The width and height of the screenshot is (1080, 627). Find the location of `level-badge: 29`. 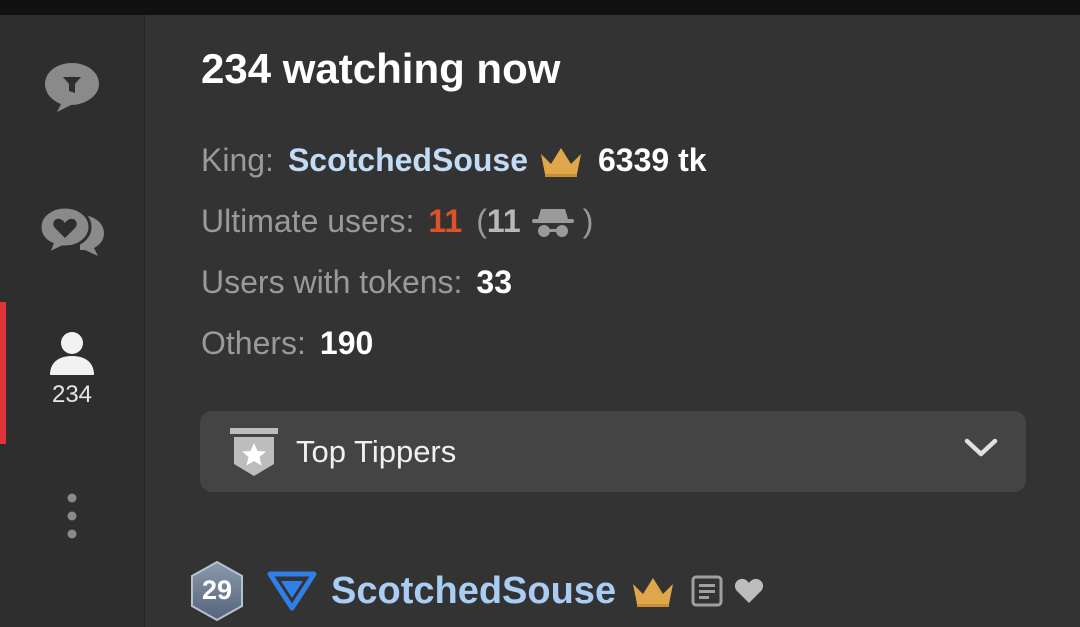

level-badge: 29 is located at coordinates (217, 591).